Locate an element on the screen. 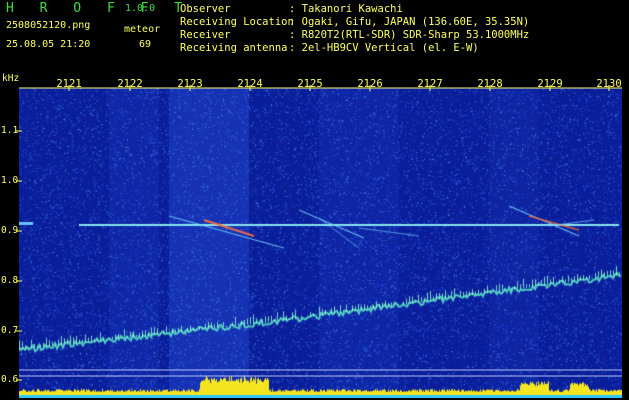 The height and width of the screenshot is (400, 629). observer-value: : Takanori Kawachi is located at coordinates (346, 9).